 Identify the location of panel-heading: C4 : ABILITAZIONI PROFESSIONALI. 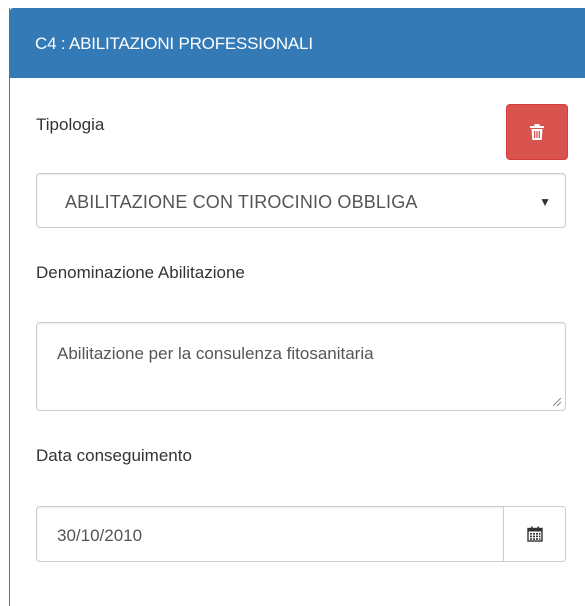
(297, 43).